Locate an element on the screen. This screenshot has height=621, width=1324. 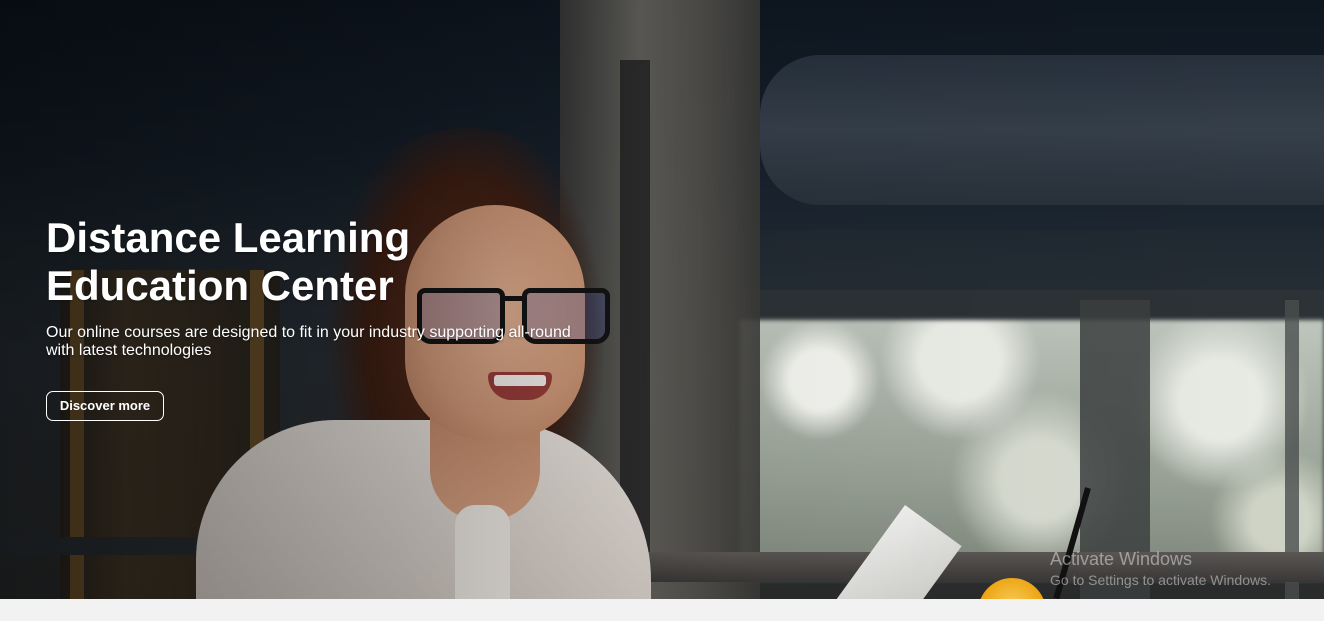
hero-title-line: Education Center is located at coordinates (220, 285).